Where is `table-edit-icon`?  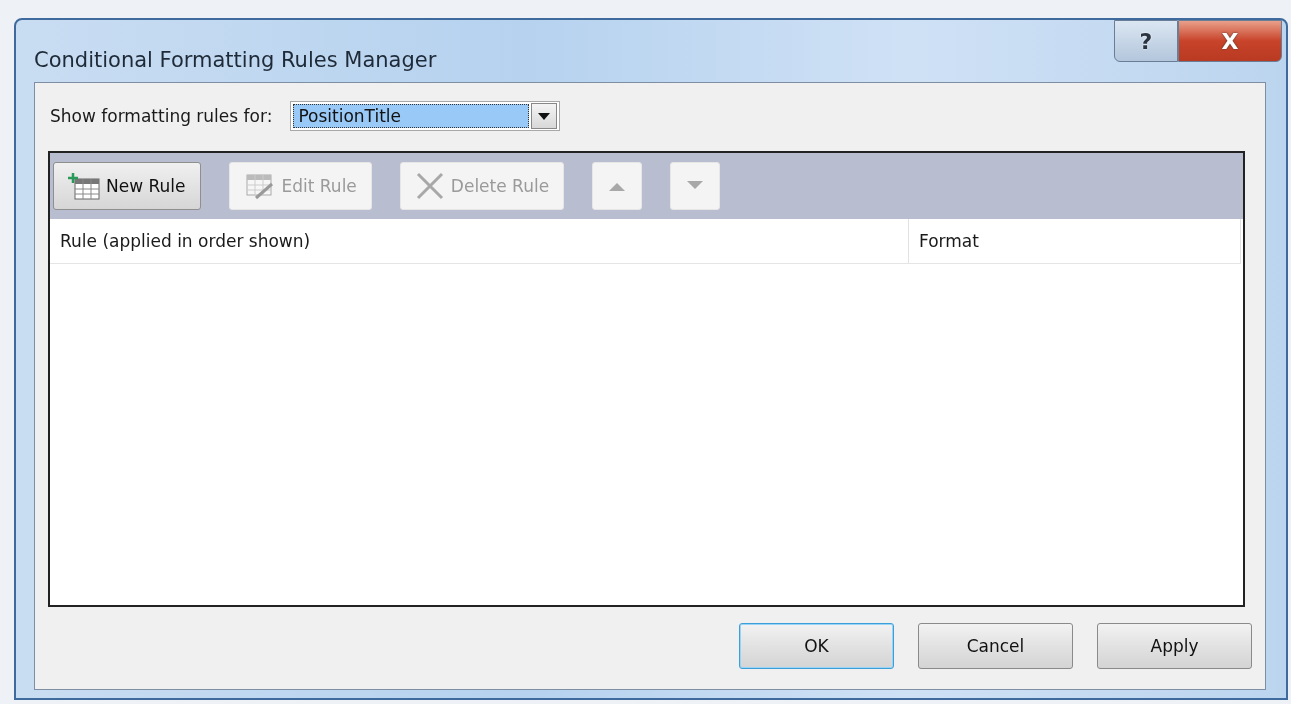 table-edit-icon is located at coordinates (259, 186).